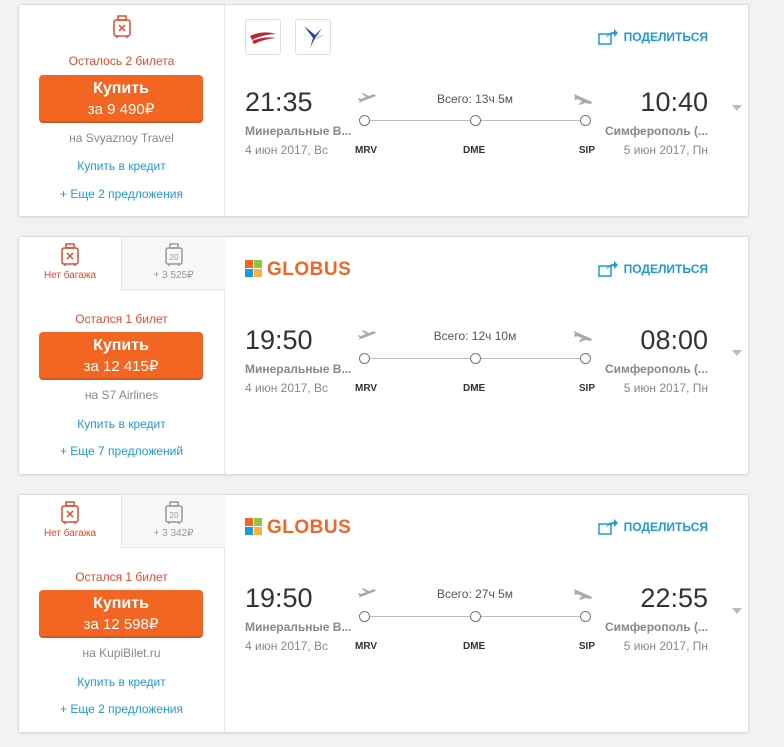 The width and height of the screenshot is (784, 747). I want to click on price: за 12 598₽, so click(121, 624).